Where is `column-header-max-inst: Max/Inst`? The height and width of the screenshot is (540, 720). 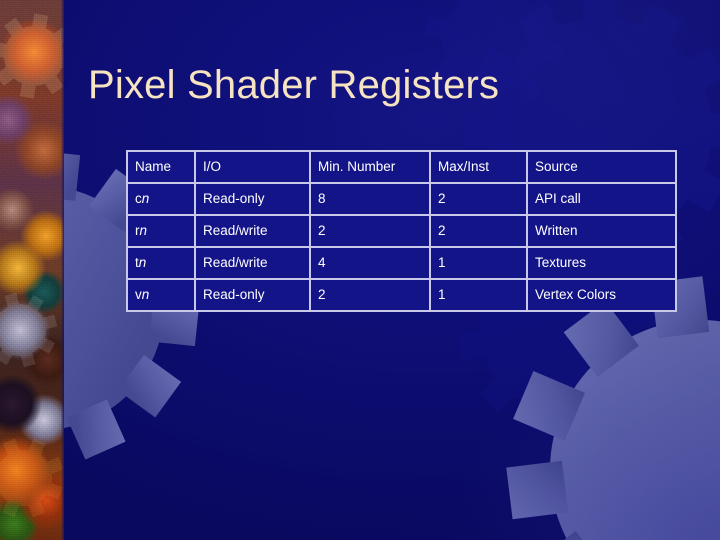
column-header-max-inst: Max/Inst is located at coordinates (478, 167).